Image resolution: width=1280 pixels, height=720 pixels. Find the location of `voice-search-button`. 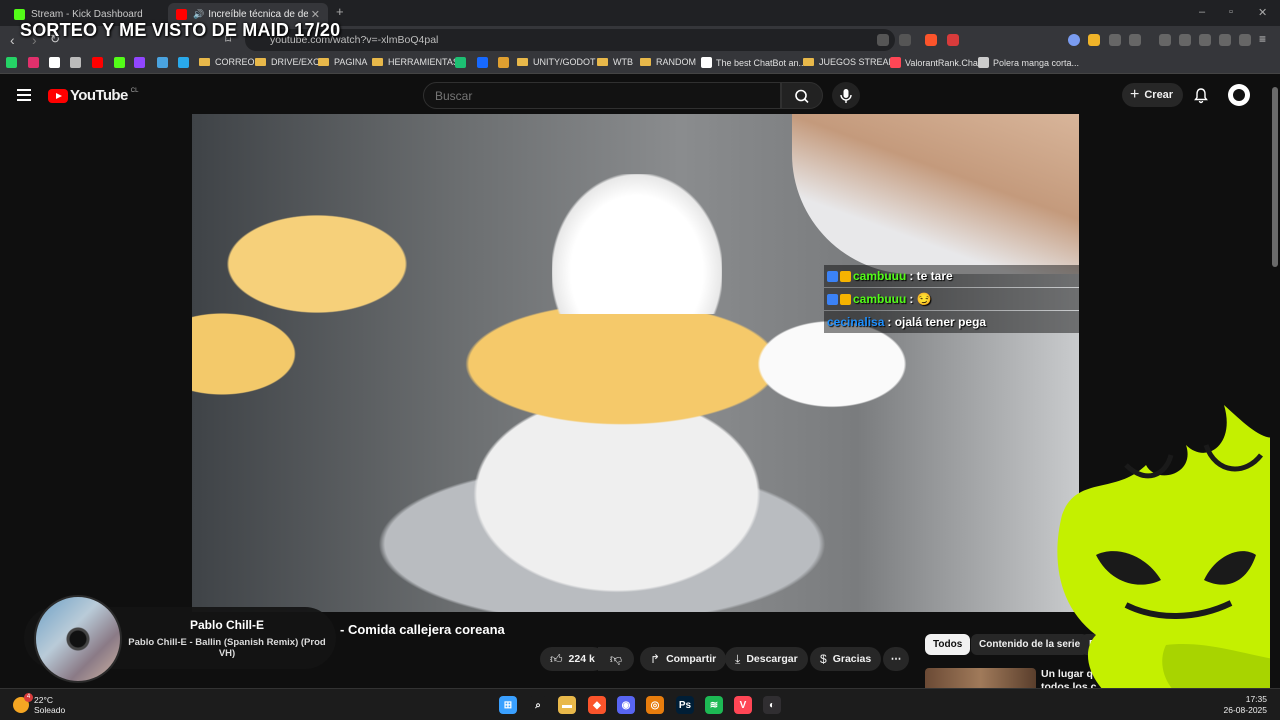

voice-search-button is located at coordinates (846, 95).